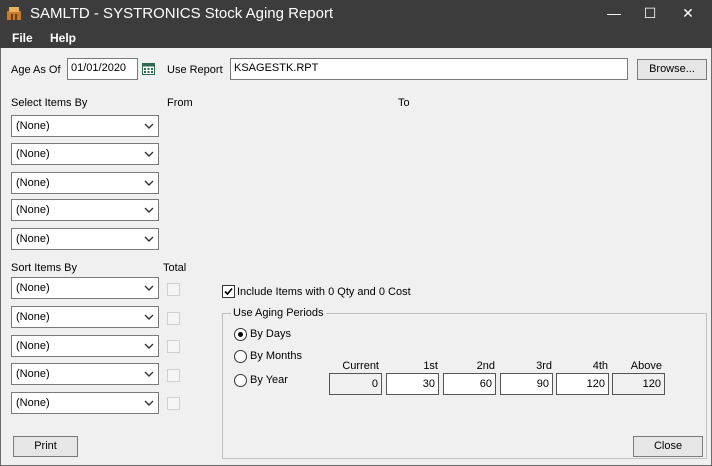 This screenshot has width=712, height=466. I want to click on menu-help: Help, so click(63, 38).